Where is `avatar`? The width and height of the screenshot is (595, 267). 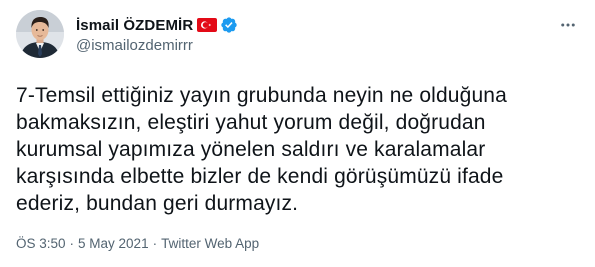
avatar is located at coordinates (40, 34).